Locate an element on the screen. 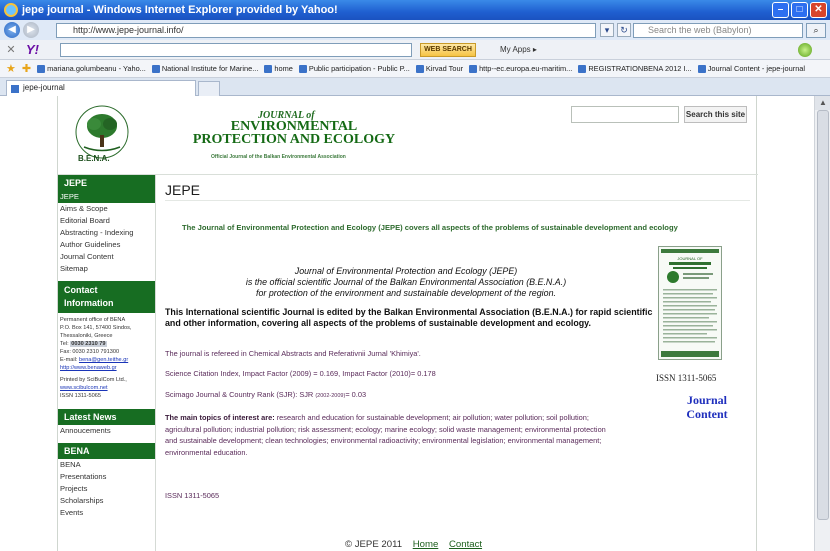 The width and height of the screenshot is (830, 551). scrollbar-thumb is located at coordinates (823, 315).